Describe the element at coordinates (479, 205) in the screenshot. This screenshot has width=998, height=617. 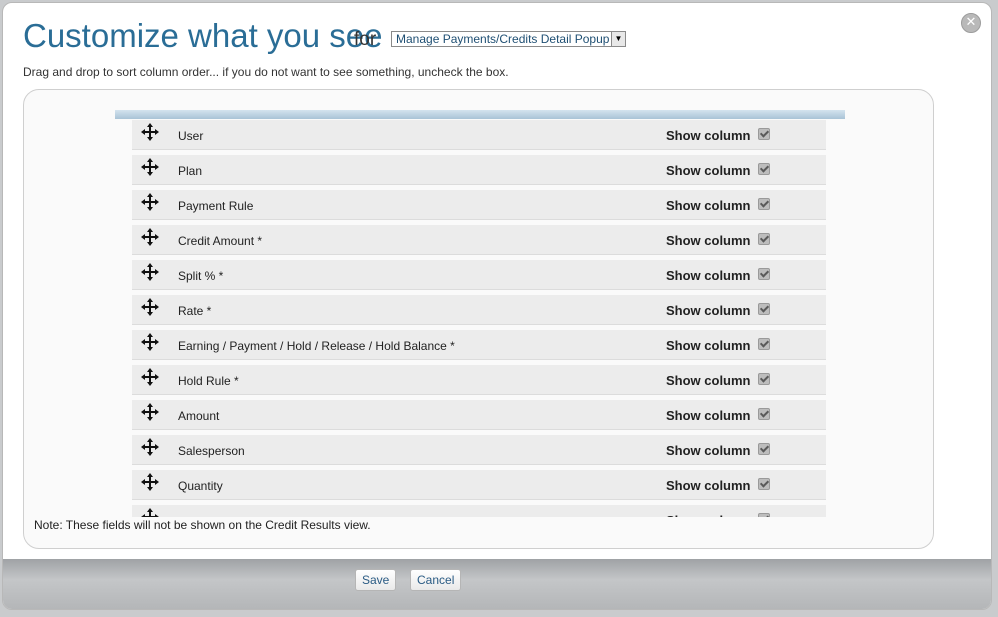
I see `column-row: Payment Rule Show column` at that location.